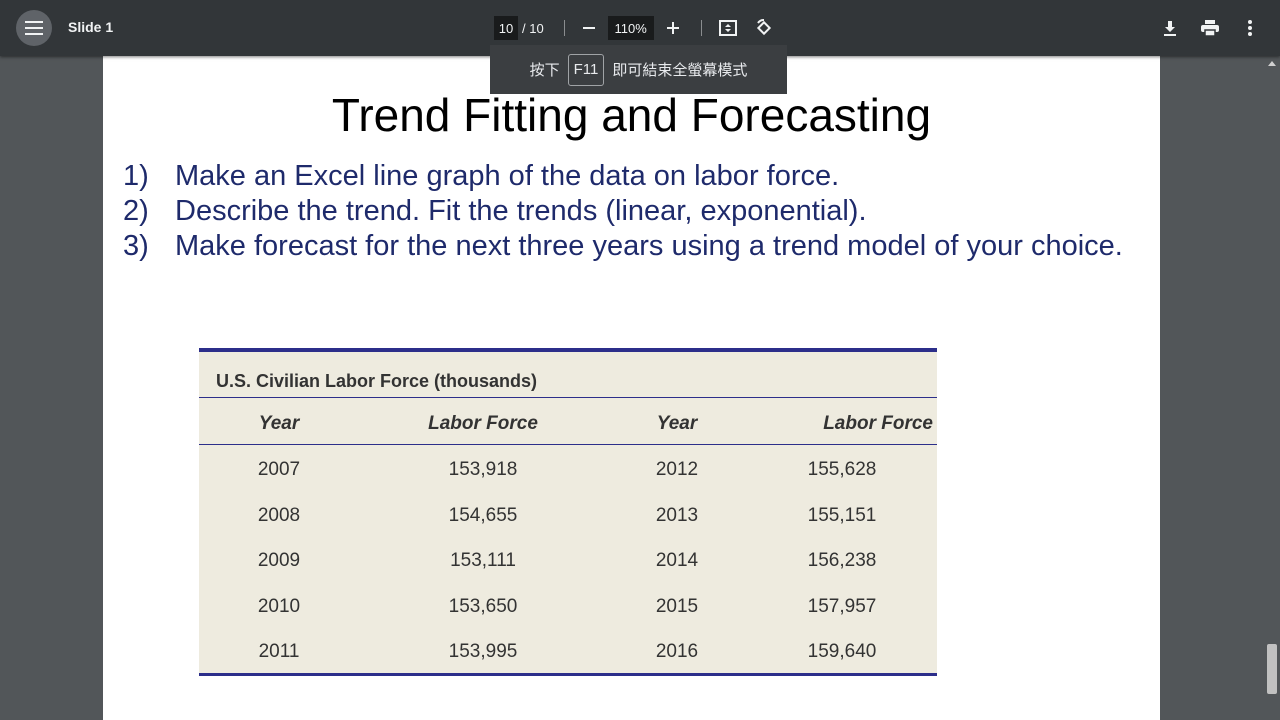  Describe the element at coordinates (483, 515) in the screenshot. I see `table-cell: 154,655` at that location.